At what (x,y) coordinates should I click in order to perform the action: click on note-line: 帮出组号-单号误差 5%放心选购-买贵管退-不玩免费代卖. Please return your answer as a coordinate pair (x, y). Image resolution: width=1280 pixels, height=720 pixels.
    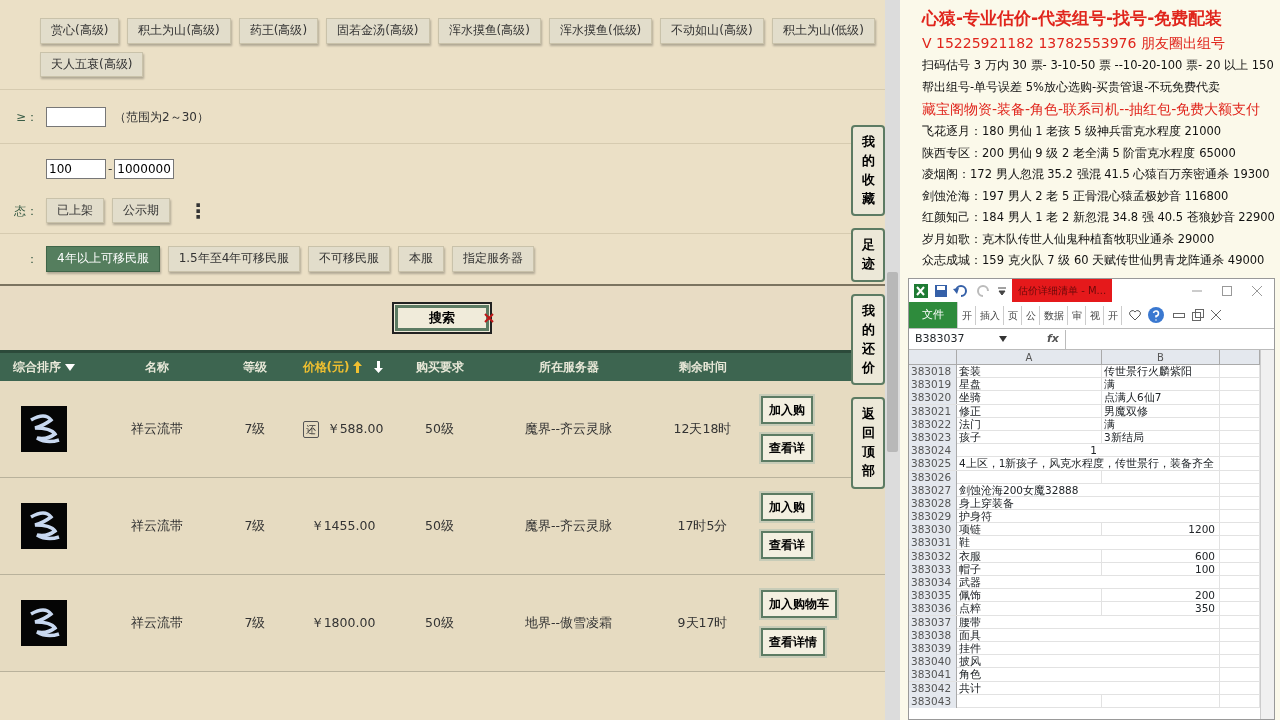
    Looking at the image, I should click on (1072, 87).